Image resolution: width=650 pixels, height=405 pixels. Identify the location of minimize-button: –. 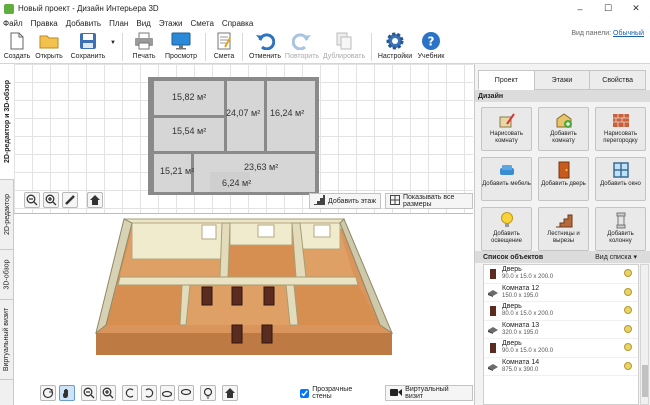
(580, 8).